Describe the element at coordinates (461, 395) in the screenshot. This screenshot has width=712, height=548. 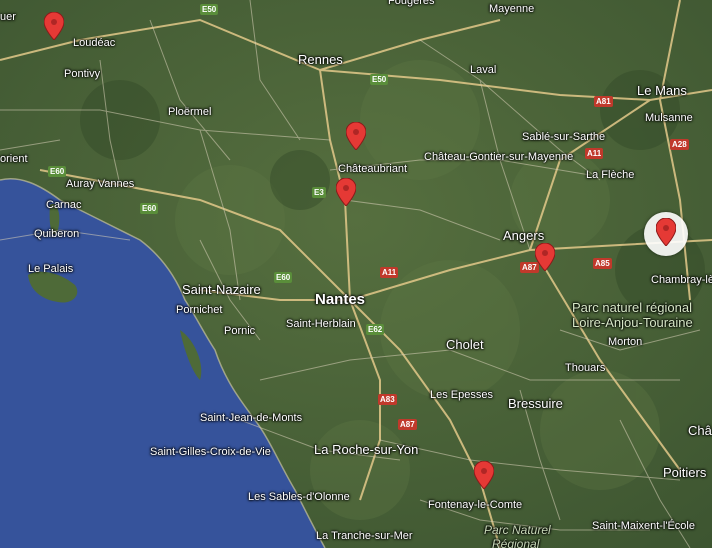
I see `city-label-les-epesses: Les Epesses` at that location.